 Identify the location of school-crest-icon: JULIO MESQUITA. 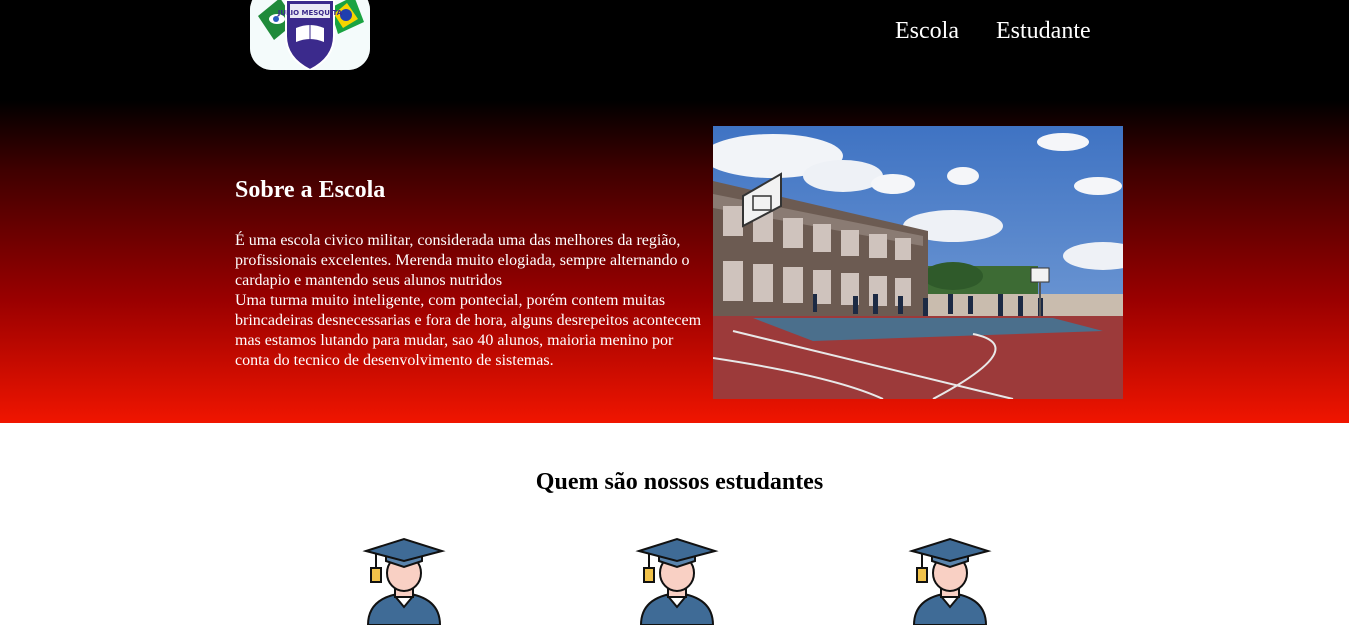
(310, 35).